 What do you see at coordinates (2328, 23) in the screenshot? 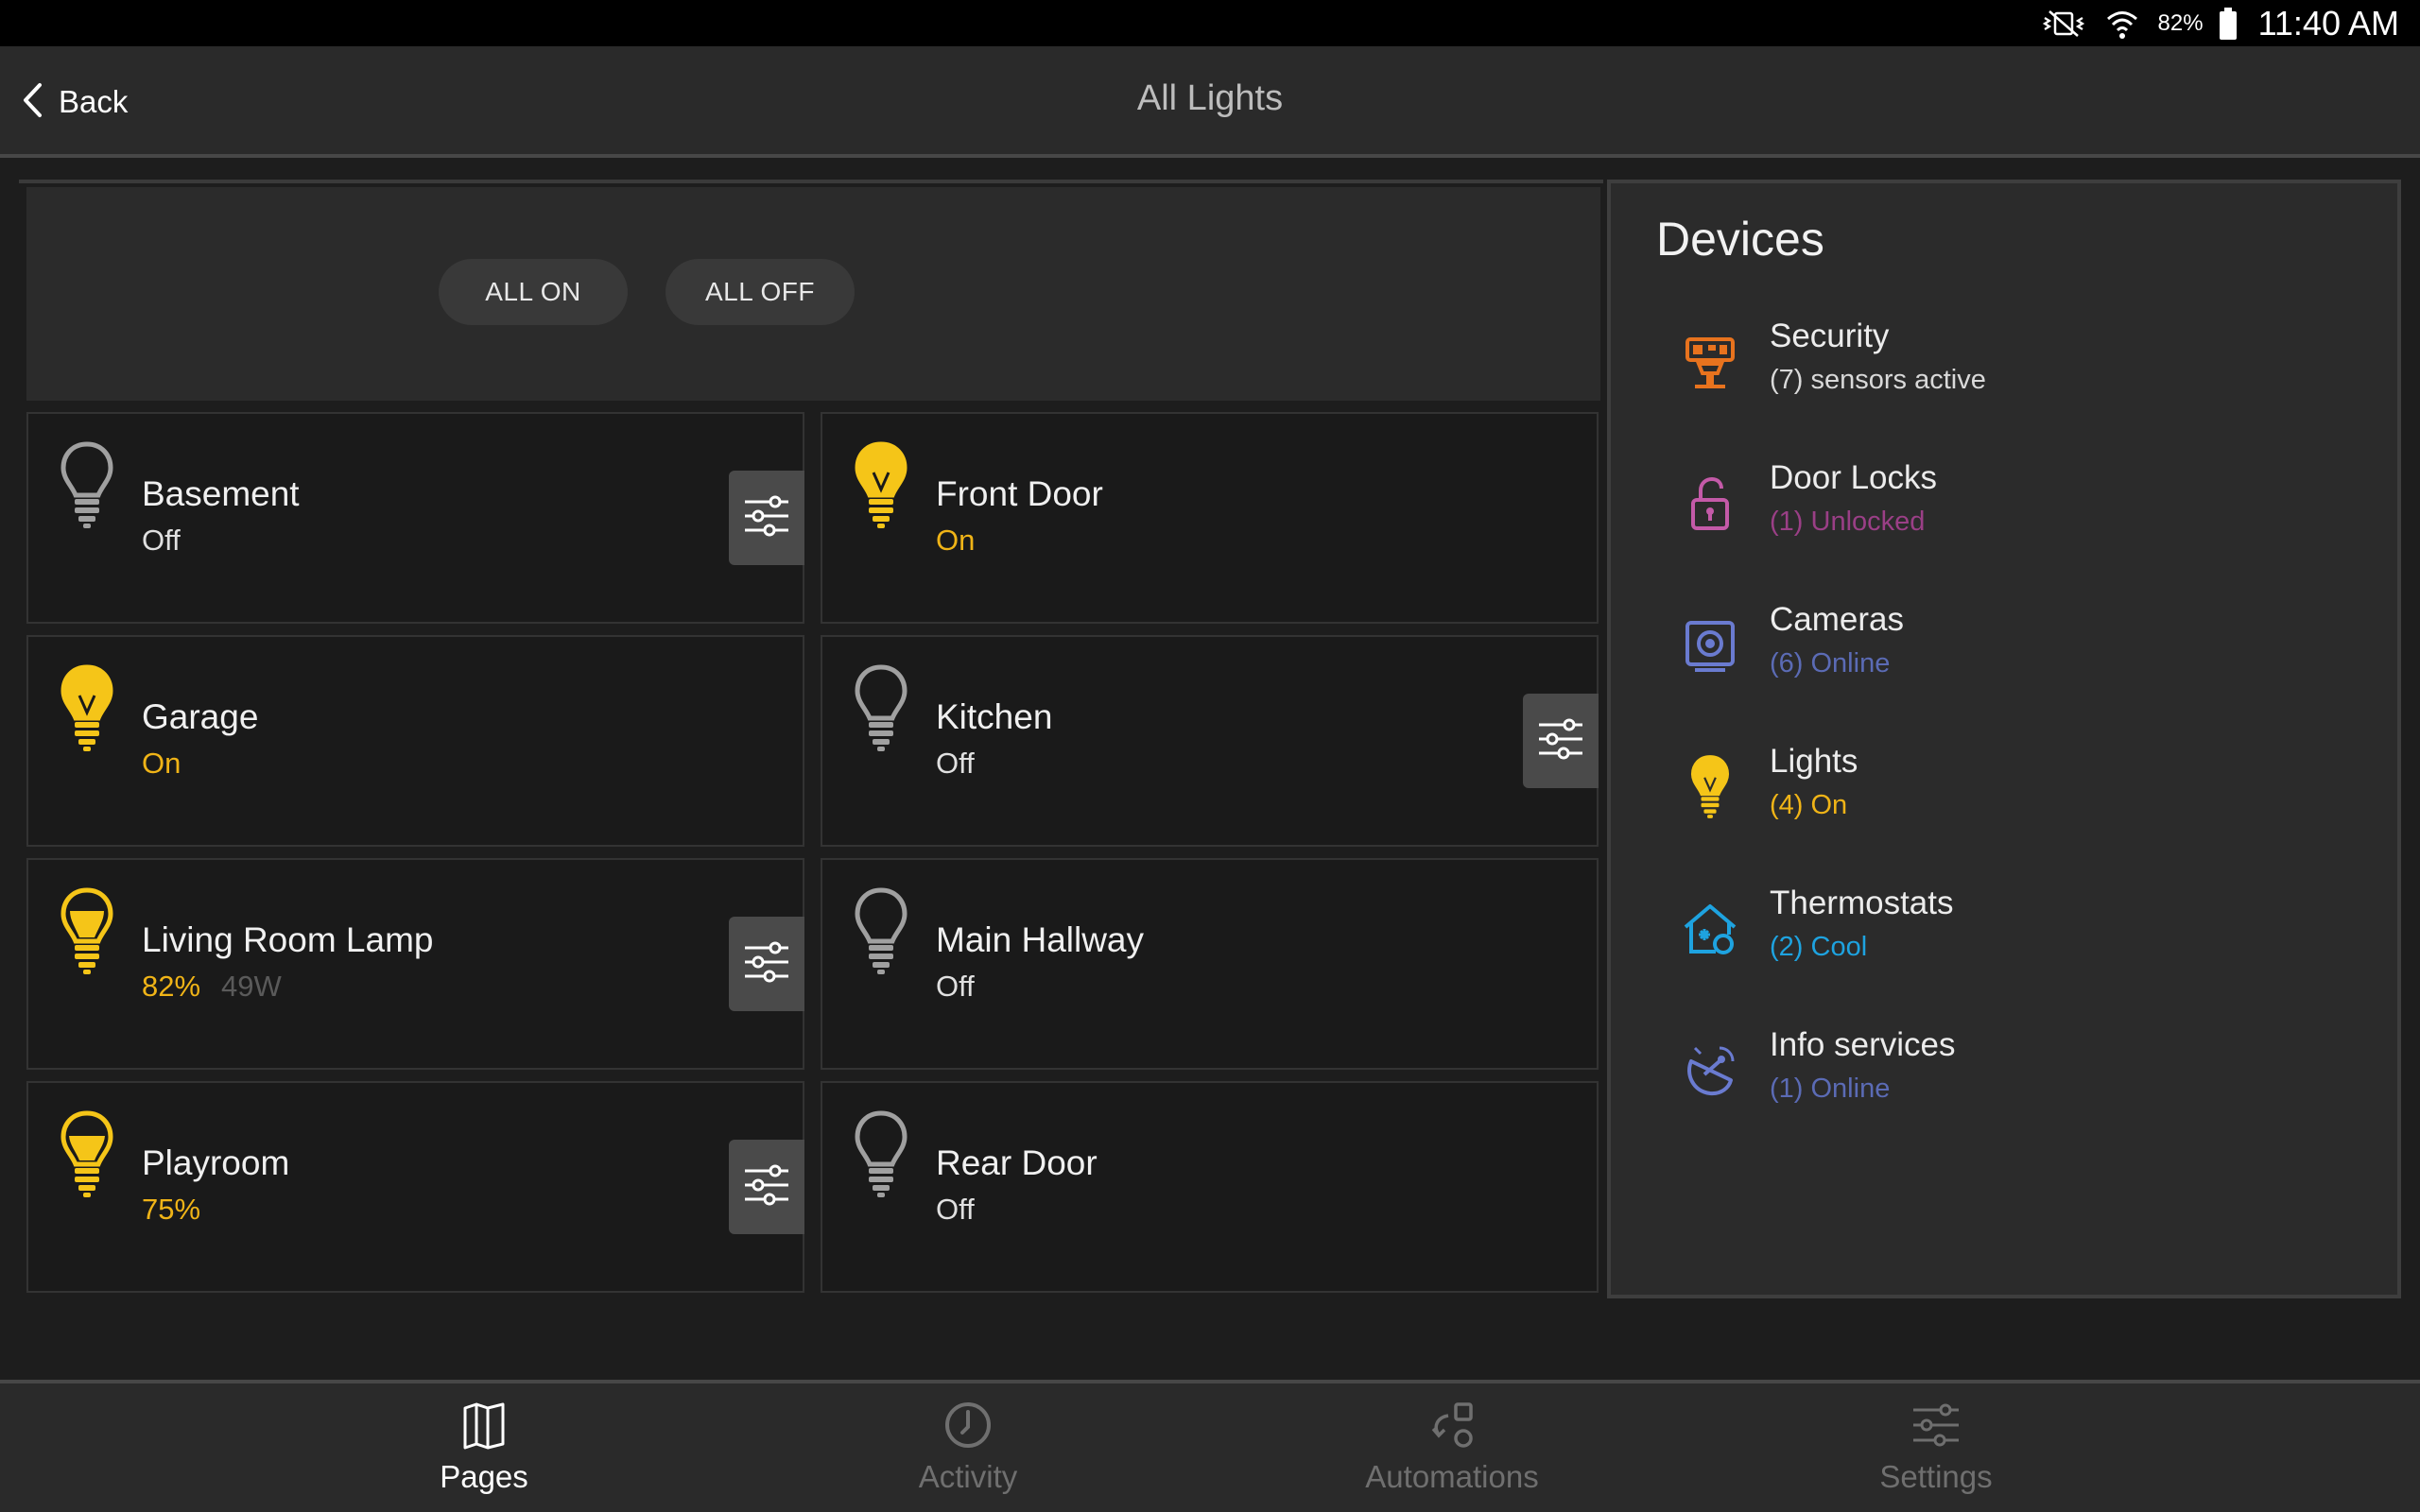
I see `clock: 11:40 AM` at bounding box center [2328, 23].